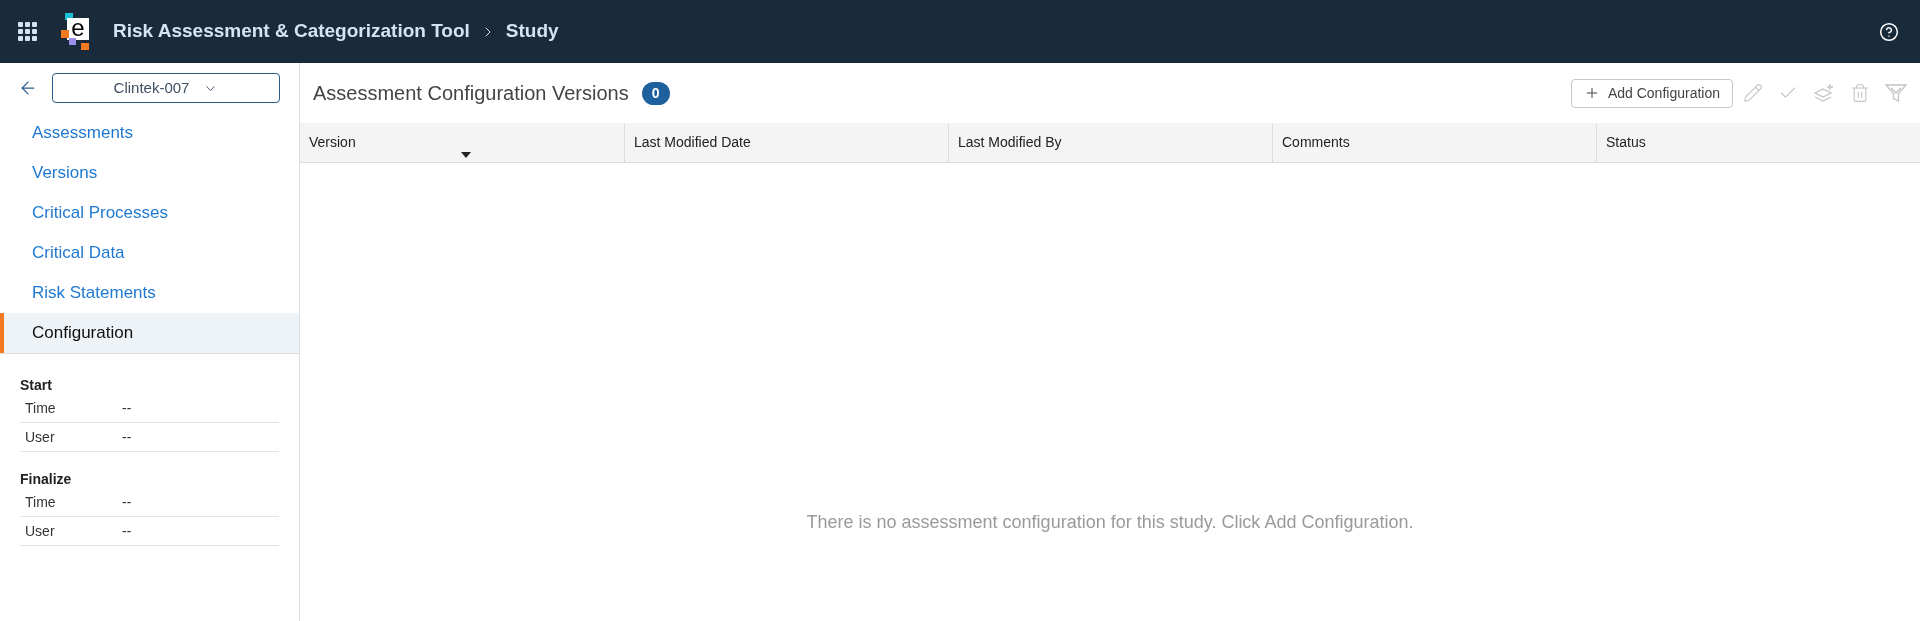  Describe the element at coordinates (466, 155) in the screenshot. I see `sort-descending-icon` at that location.